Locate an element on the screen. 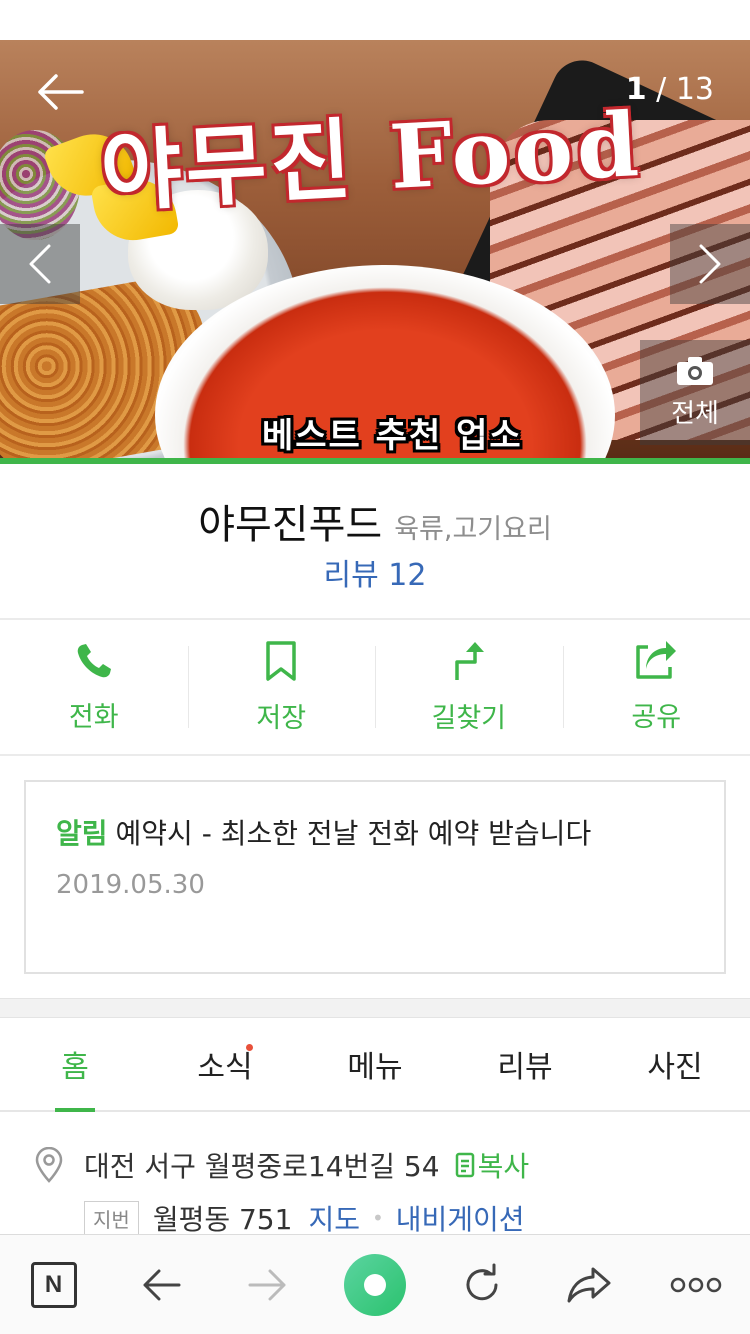  tab-photos: 사진 is located at coordinates (675, 1064).